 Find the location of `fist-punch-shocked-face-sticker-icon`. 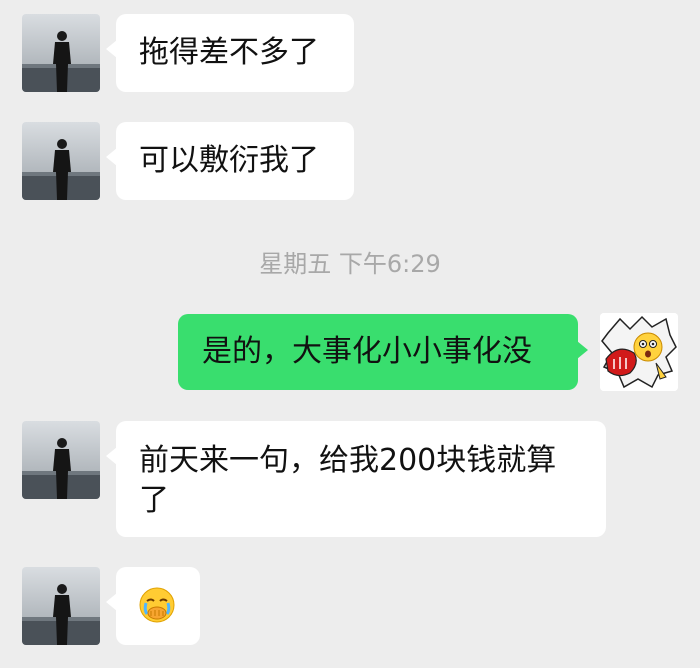

fist-punch-shocked-face-sticker-icon is located at coordinates (639, 352).